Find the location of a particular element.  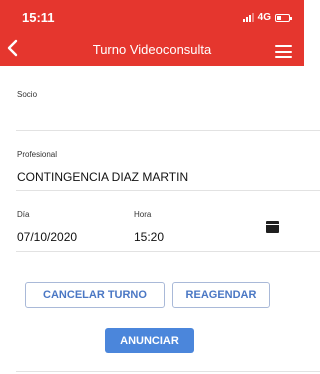

signal-icon is located at coordinates (248, 17).